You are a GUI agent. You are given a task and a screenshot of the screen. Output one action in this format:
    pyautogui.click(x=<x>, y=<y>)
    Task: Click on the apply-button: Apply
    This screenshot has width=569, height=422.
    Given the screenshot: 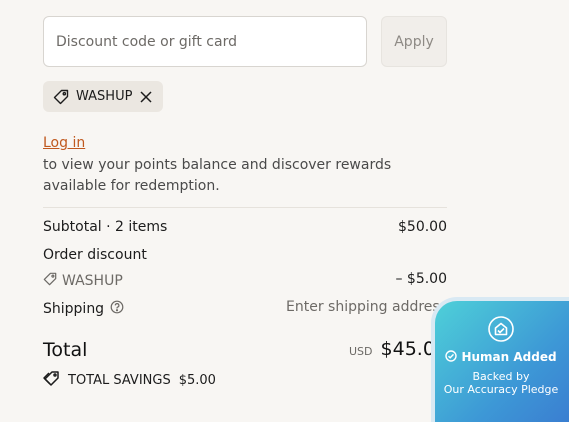 What is the action you would take?
    pyautogui.click(x=414, y=41)
    